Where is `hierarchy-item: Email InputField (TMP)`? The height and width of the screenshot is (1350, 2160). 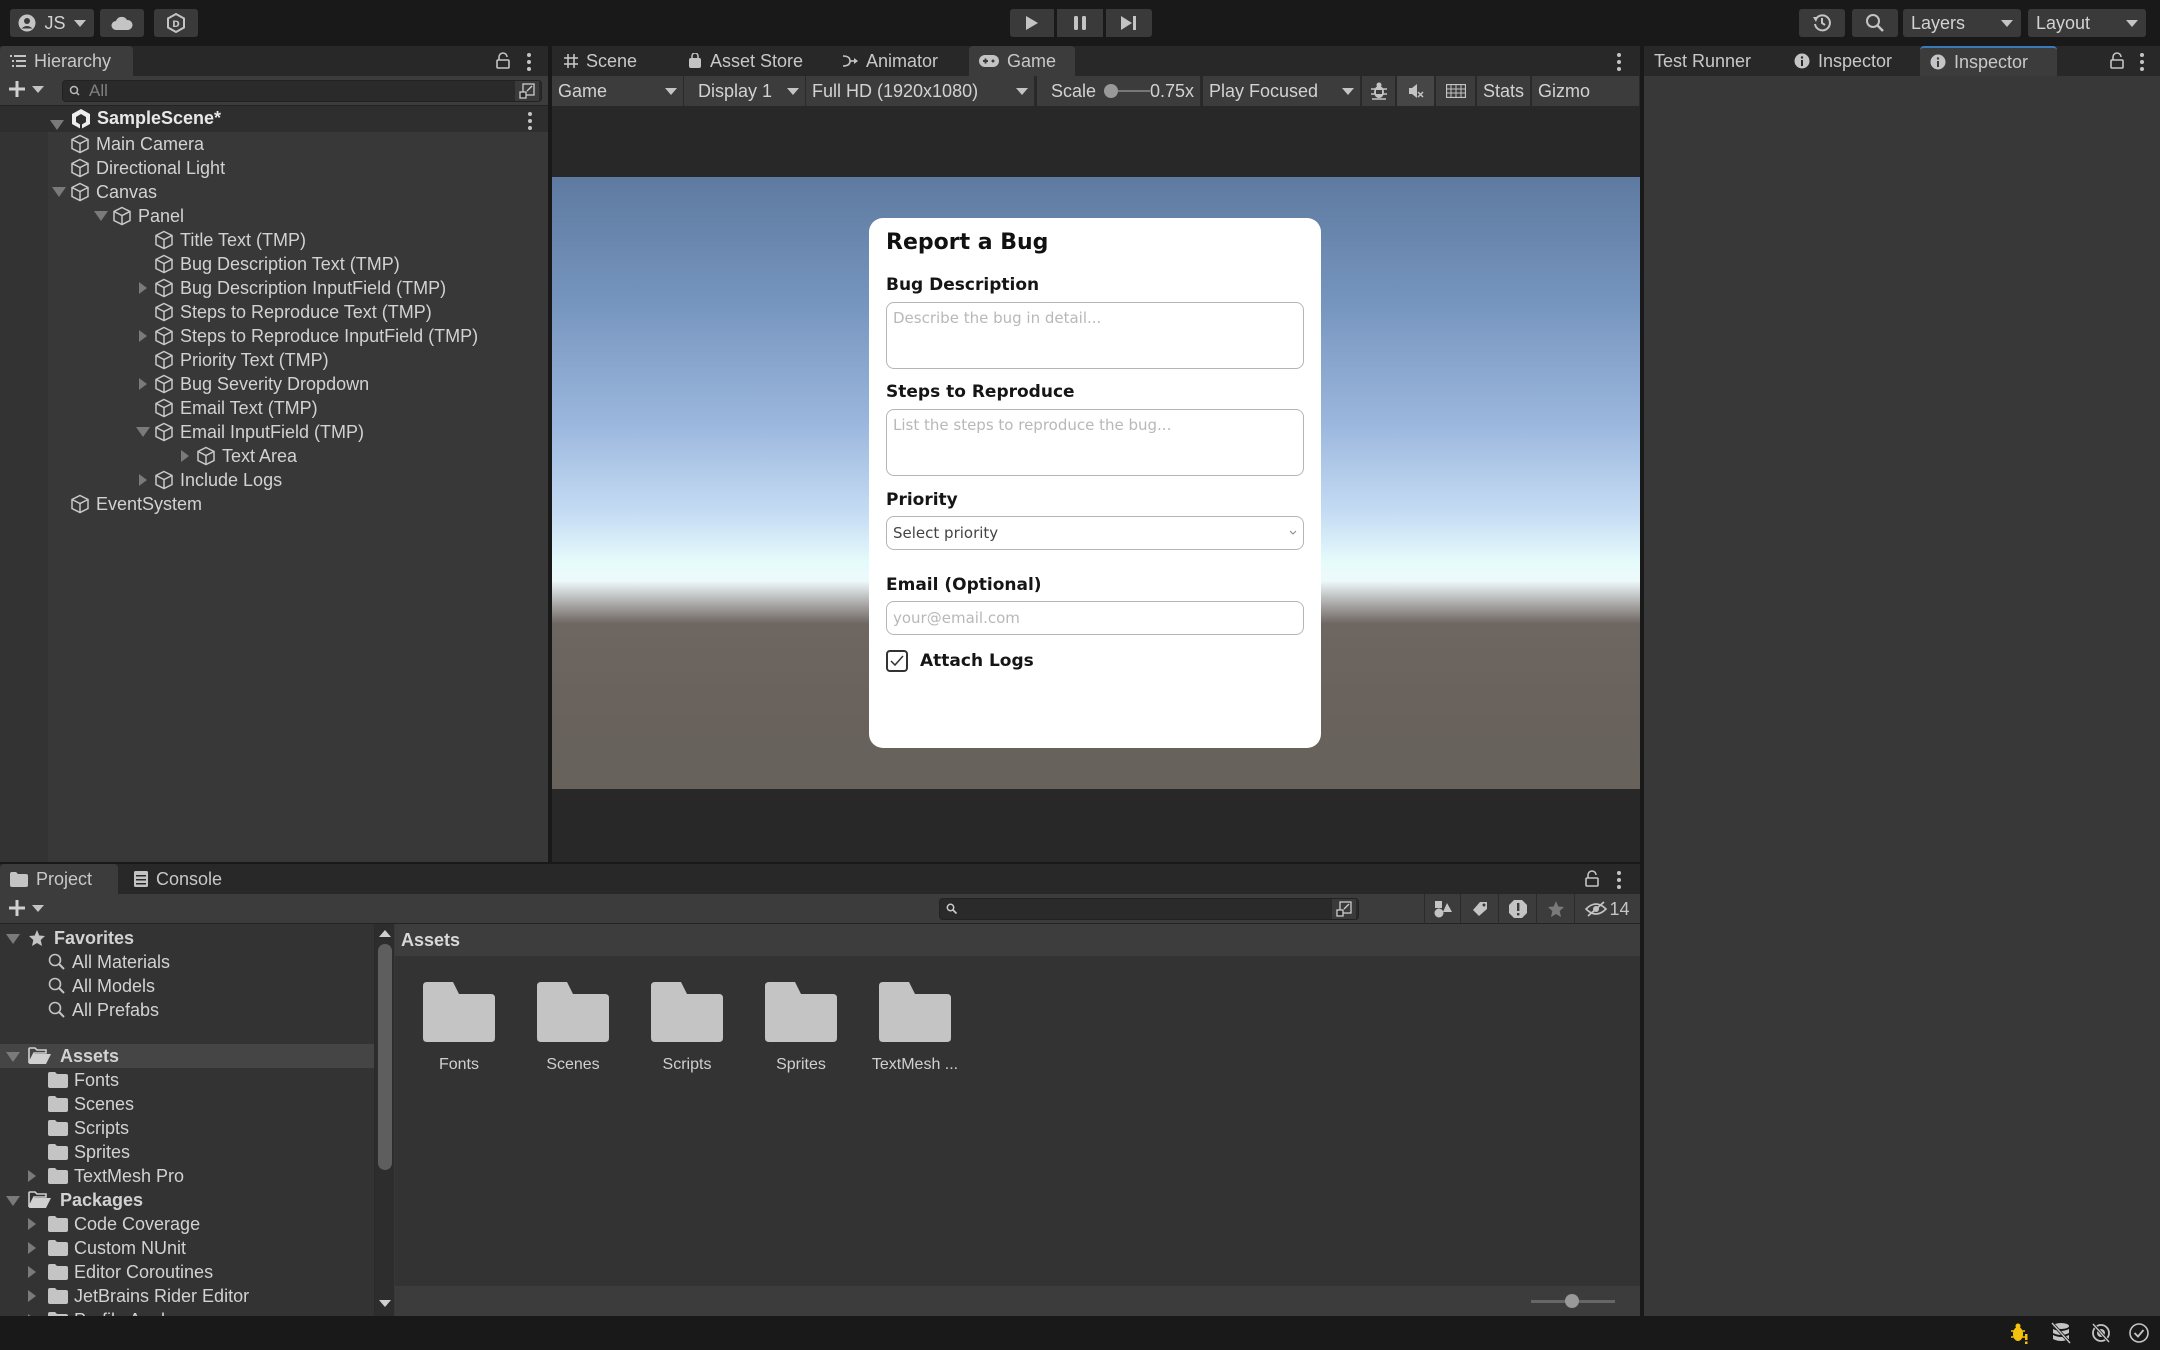
hierarchy-item: Email InputField (TMP) is located at coordinates (274, 432).